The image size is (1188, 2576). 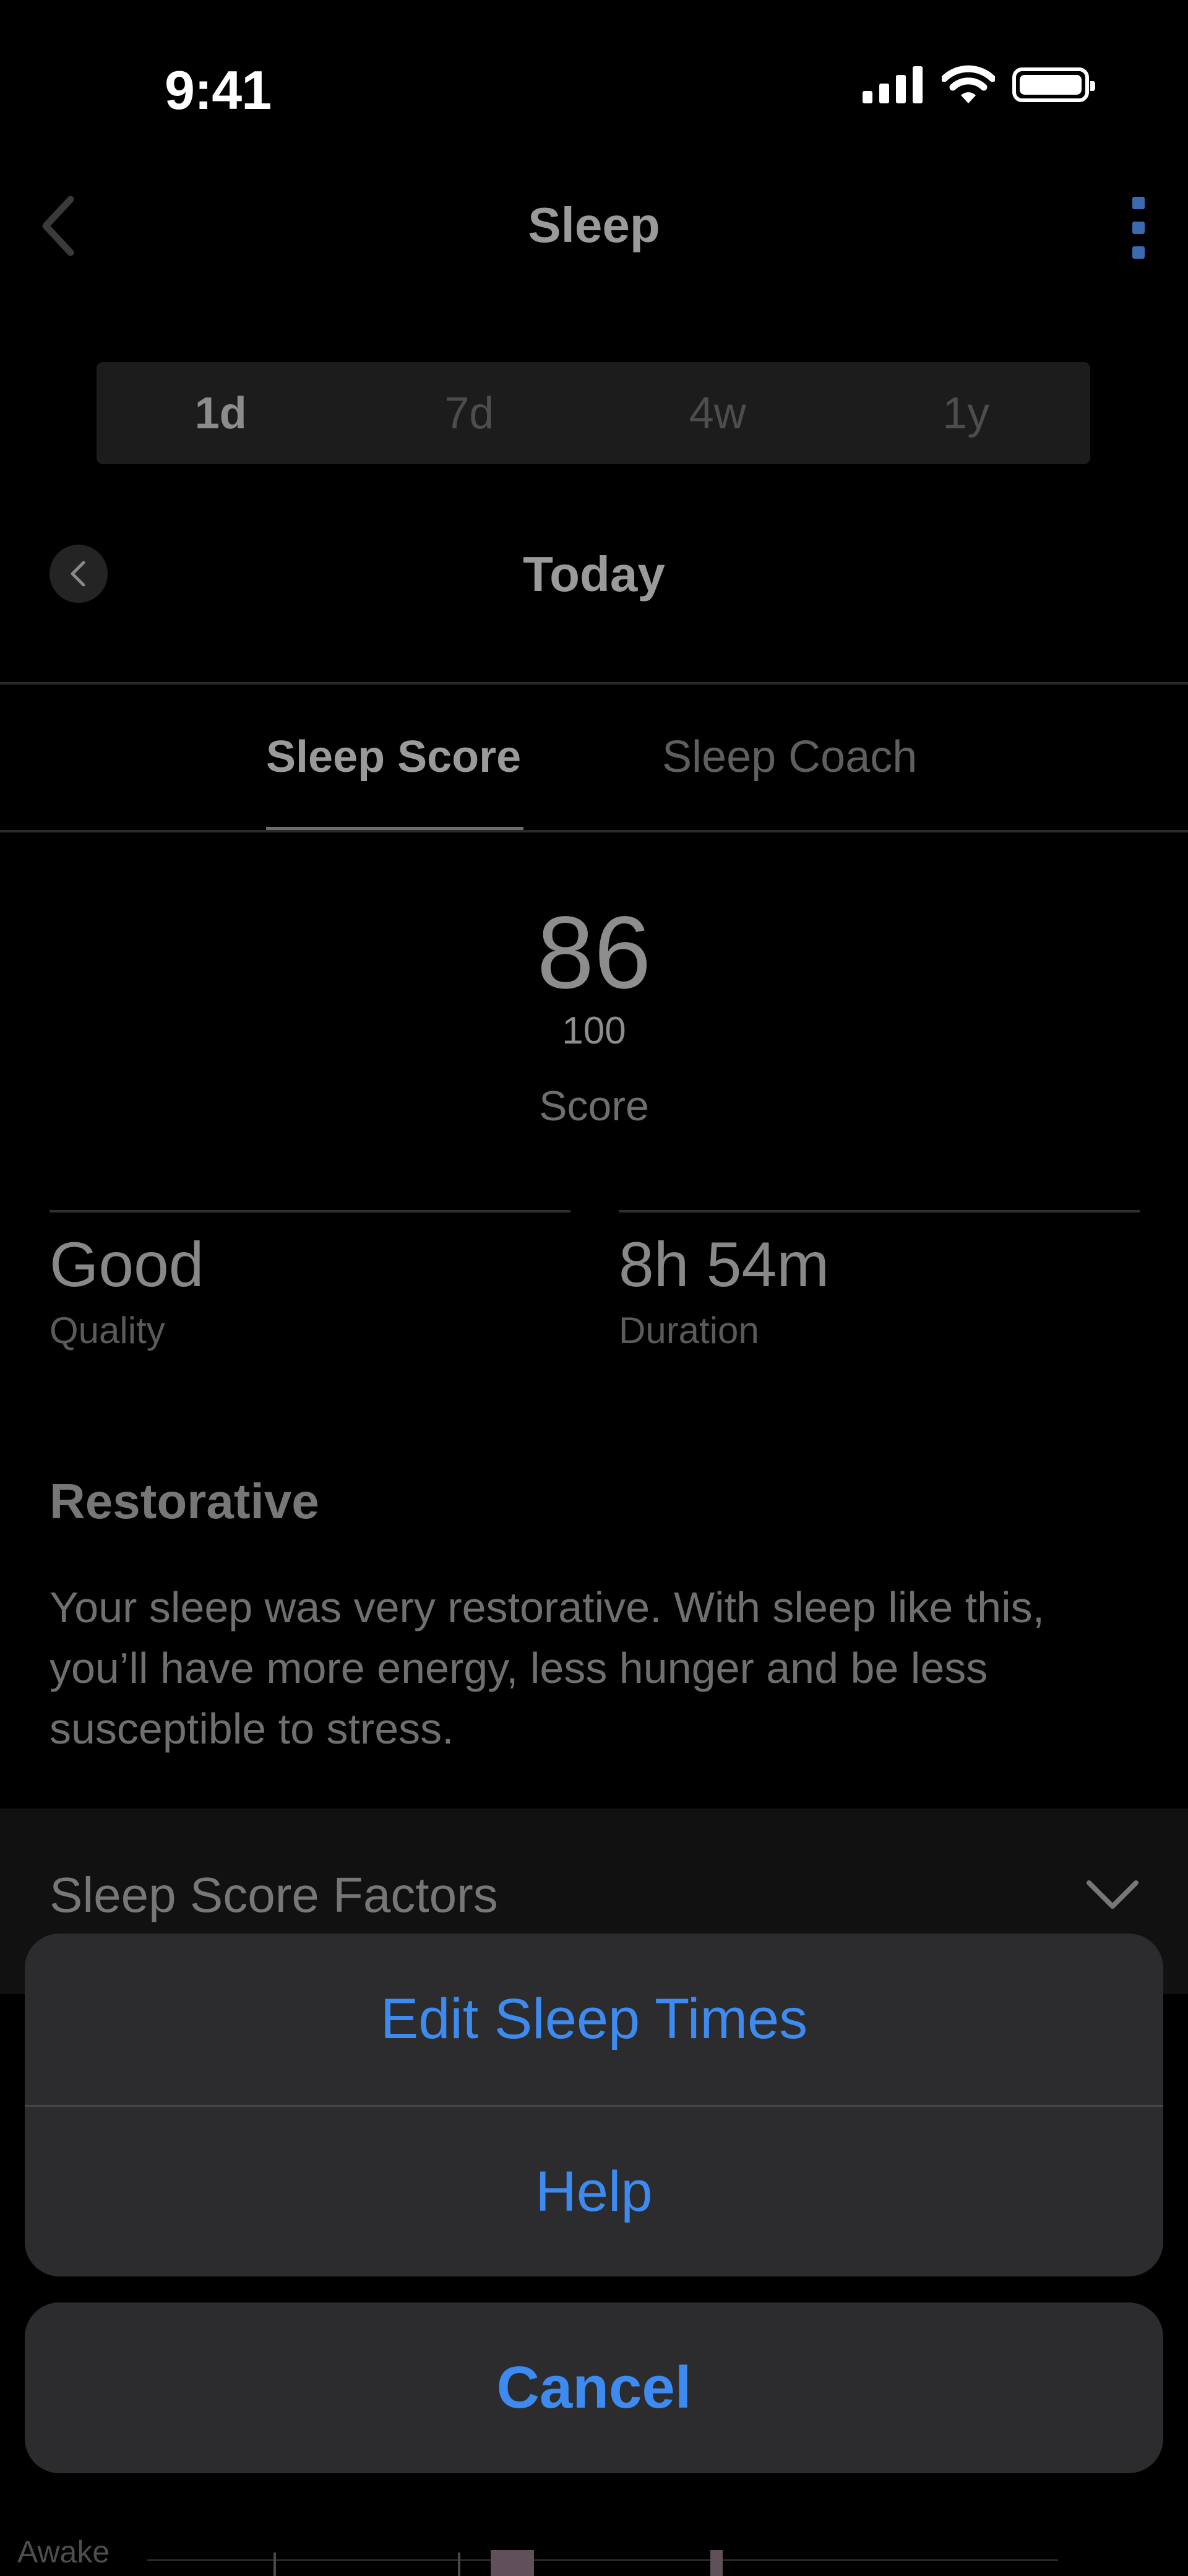 I want to click on range-option-1d: 1d, so click(x=221, y=413).